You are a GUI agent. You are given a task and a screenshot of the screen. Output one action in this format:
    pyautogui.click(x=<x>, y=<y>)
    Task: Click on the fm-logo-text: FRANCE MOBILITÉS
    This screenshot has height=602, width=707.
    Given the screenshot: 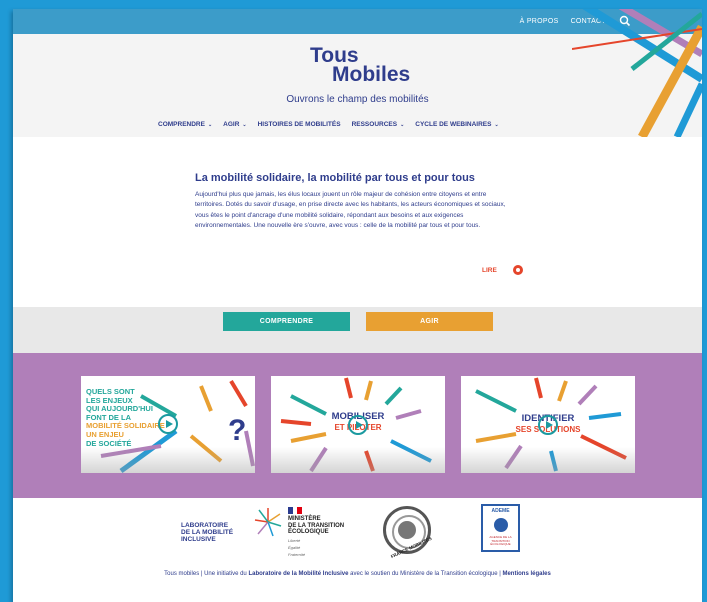 What is the action you would take?
    pyautogui.click(x=411, y=547)
    